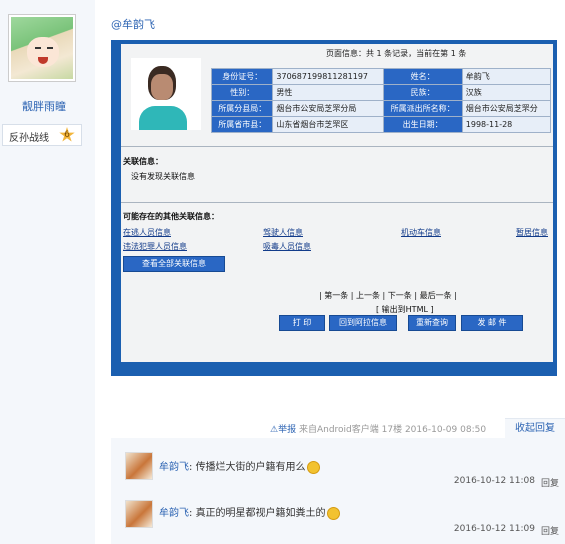 The height and width of the screenshot is (544, 565). Describe the element at coordinates (143, 161) in the screenshot. I see `photo-related-title: 关联信息：` at that location.